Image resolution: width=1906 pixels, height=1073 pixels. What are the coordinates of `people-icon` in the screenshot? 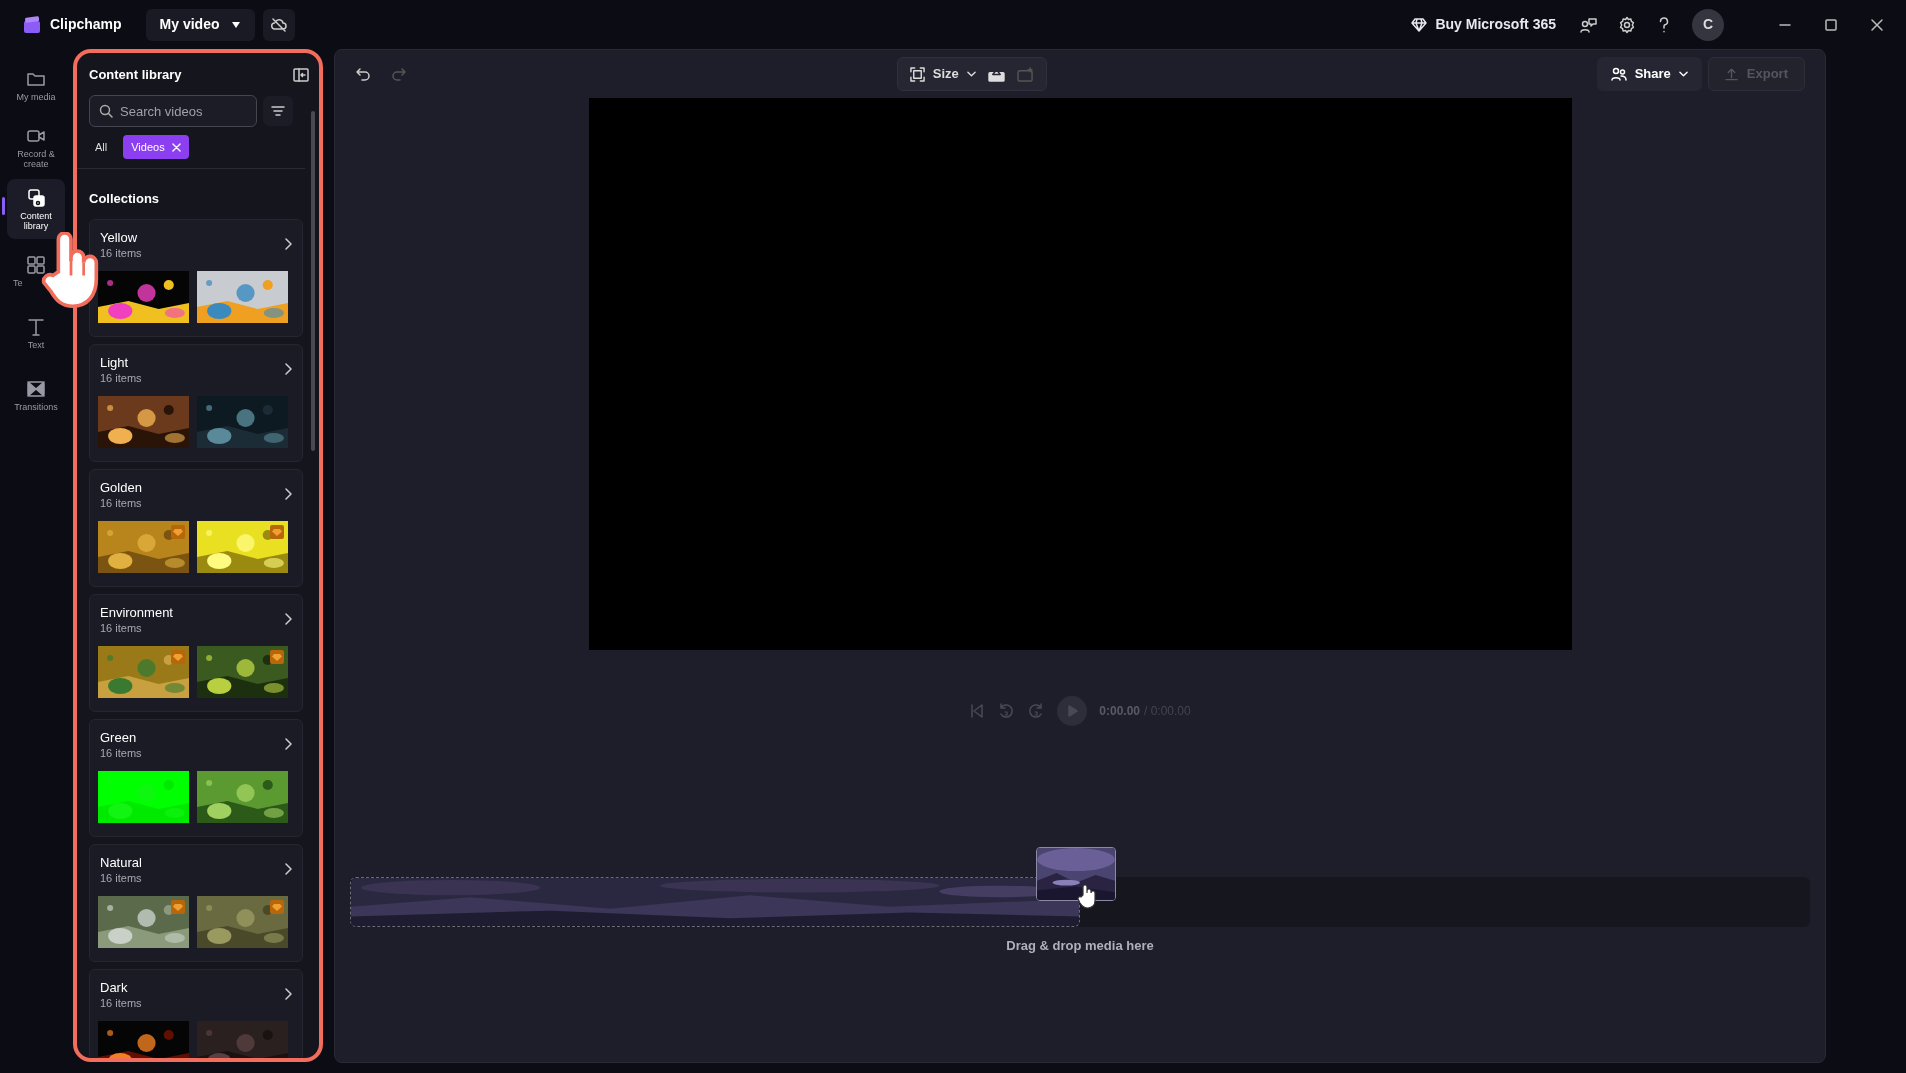 It's located at (1618, 74).